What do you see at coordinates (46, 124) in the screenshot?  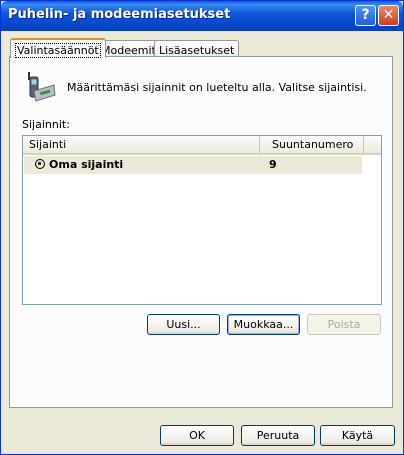 I see `locations-label: Sijainnit:` at bounding box center [46, 124].